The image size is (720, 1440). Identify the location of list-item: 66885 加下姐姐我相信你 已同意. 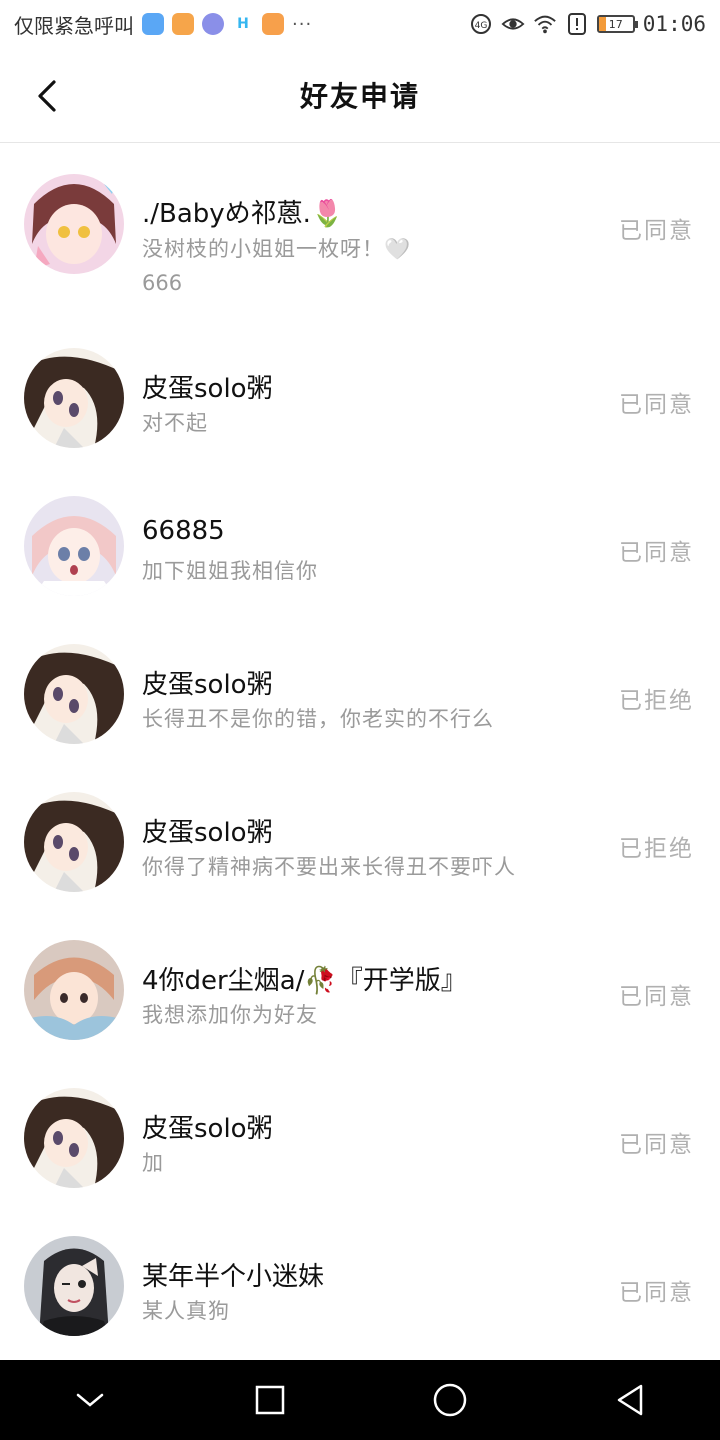
(360, 545).